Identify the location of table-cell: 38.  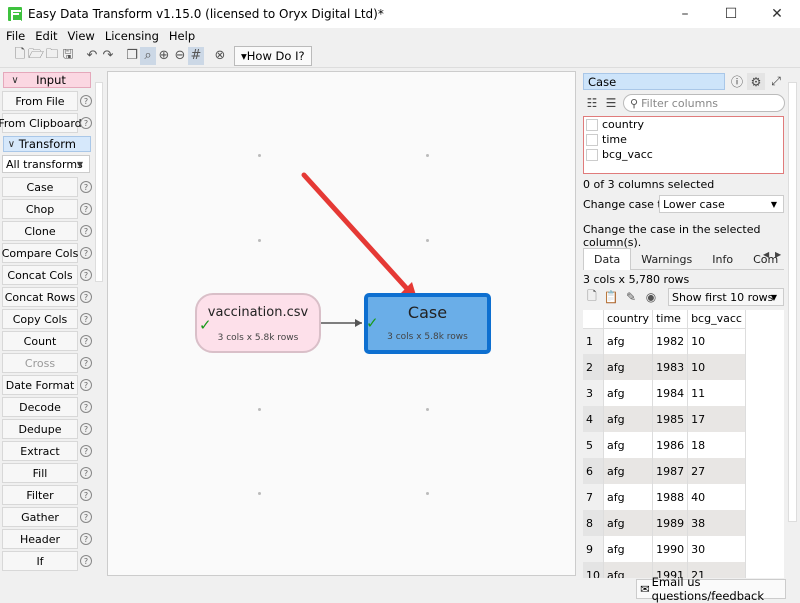
(716, 523).